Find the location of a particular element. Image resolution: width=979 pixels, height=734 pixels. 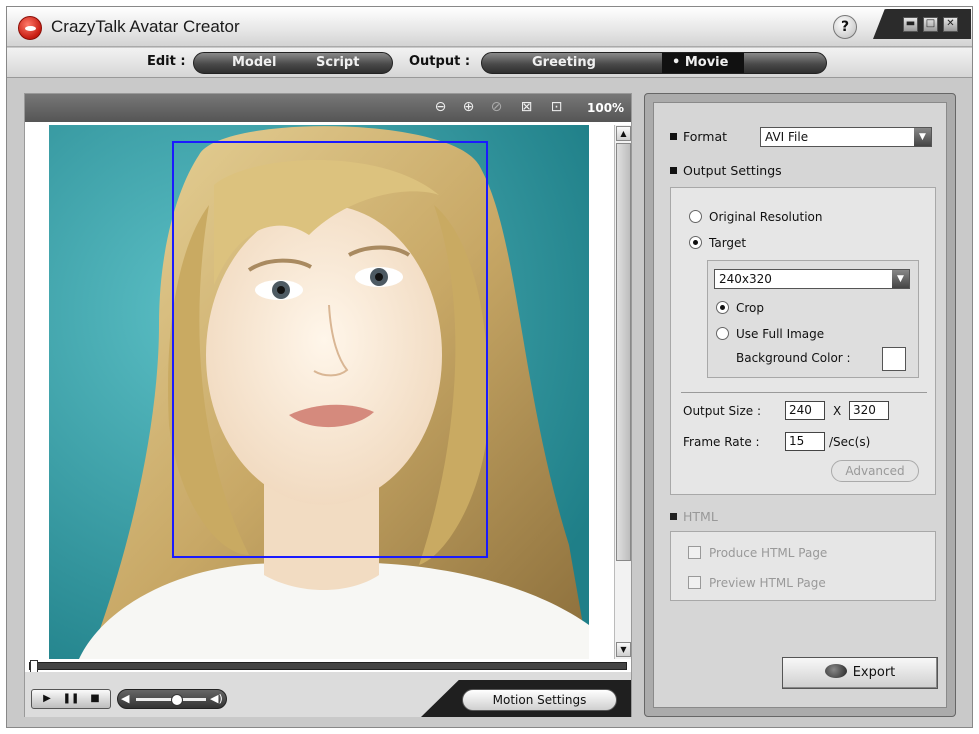

play-icon: ▶ is located at coordinates (47, 699).